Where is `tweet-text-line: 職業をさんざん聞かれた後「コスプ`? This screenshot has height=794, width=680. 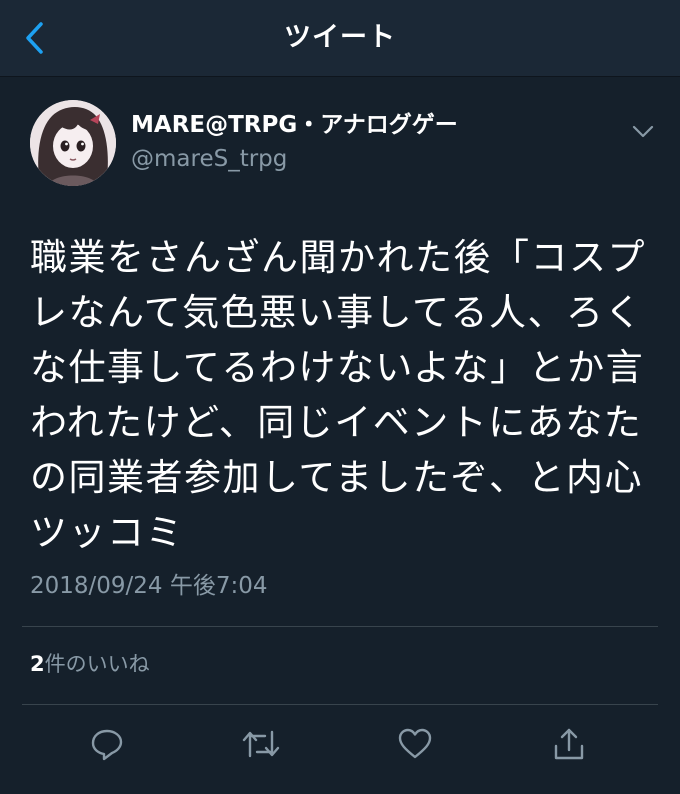 tweet-text-line: 職業をさんざん聞かれた後「コスプ is located at coordinates (338, 257).